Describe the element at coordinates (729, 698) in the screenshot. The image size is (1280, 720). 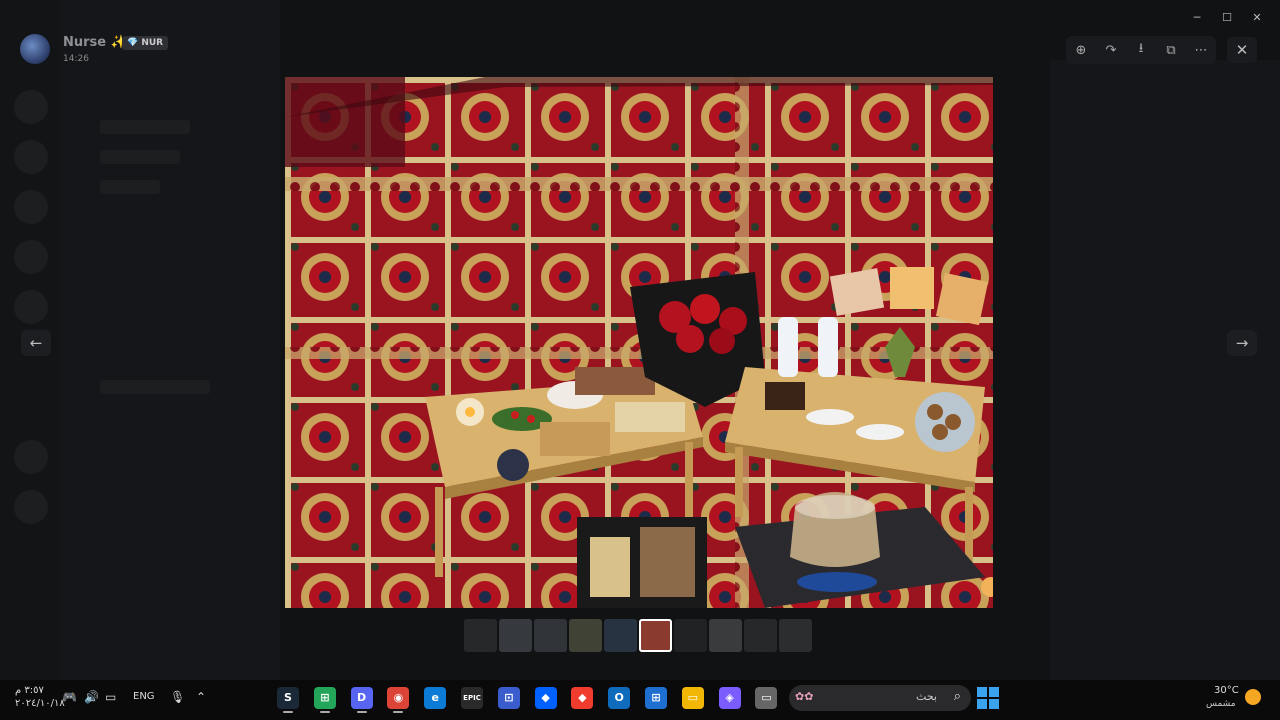
I see `taskbar-copilot-icon: ◈` at that location.